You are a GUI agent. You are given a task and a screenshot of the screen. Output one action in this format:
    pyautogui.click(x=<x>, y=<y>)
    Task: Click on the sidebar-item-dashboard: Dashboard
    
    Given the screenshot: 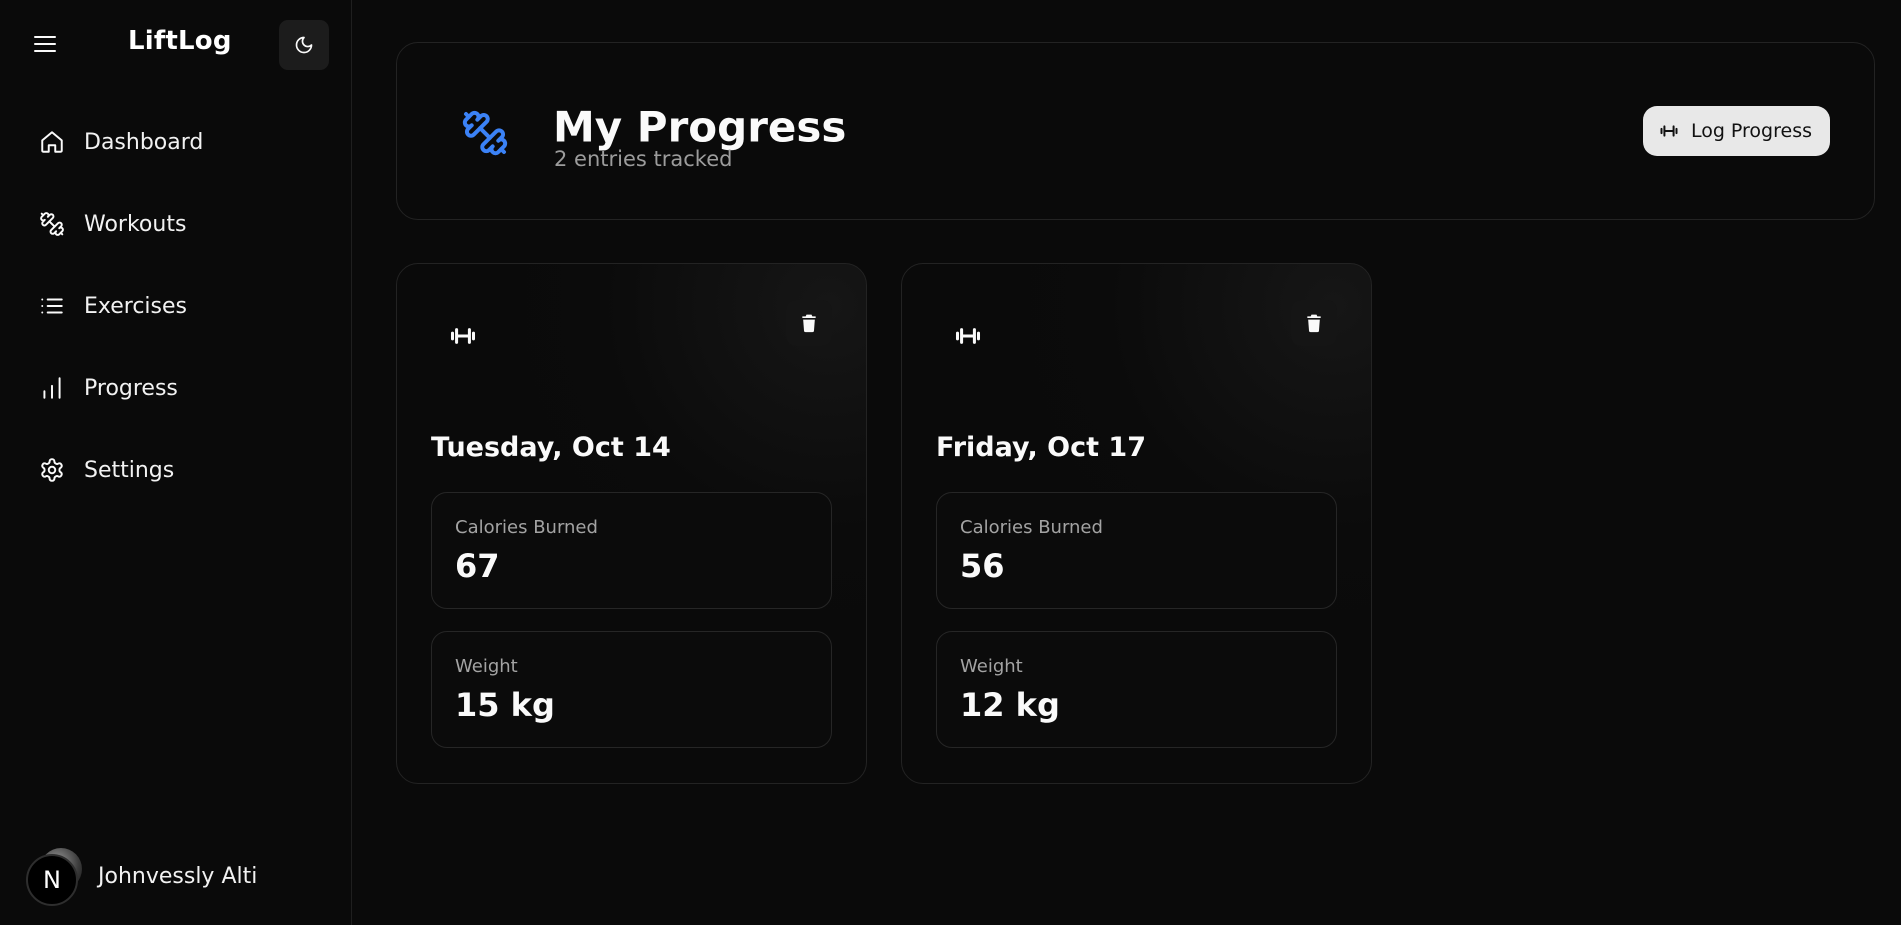 What is the action you would take?
    pyautogui.click(x=175, y=142)
    